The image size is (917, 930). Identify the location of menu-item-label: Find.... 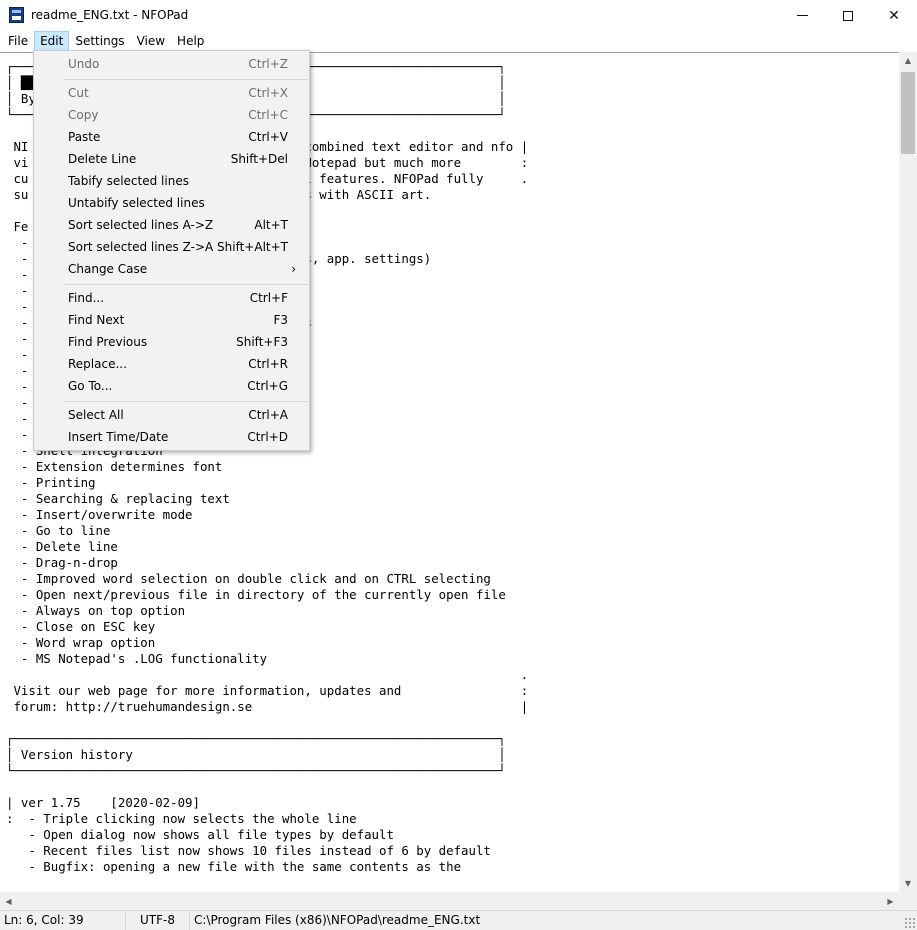
(86, 298).